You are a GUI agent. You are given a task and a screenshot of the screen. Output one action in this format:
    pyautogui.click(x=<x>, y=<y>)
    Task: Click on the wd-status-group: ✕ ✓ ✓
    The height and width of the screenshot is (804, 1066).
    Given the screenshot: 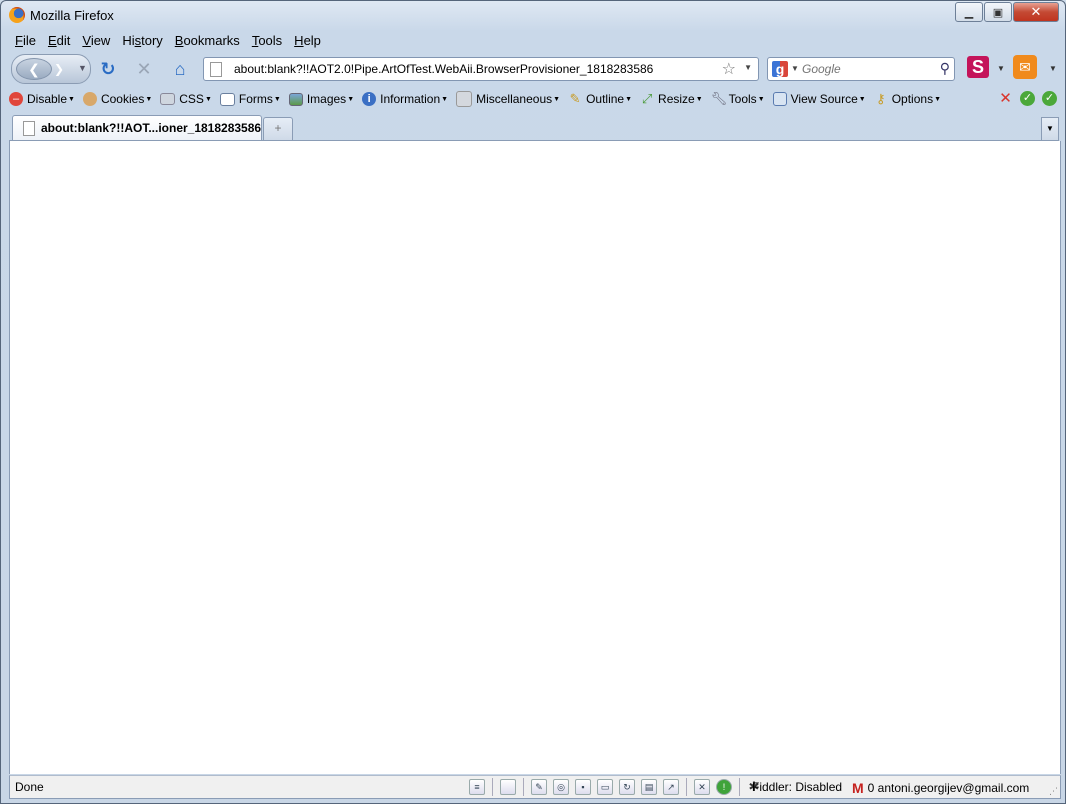 What is the action you would take?
    pyautogui.click(x=1024, y=98)
    